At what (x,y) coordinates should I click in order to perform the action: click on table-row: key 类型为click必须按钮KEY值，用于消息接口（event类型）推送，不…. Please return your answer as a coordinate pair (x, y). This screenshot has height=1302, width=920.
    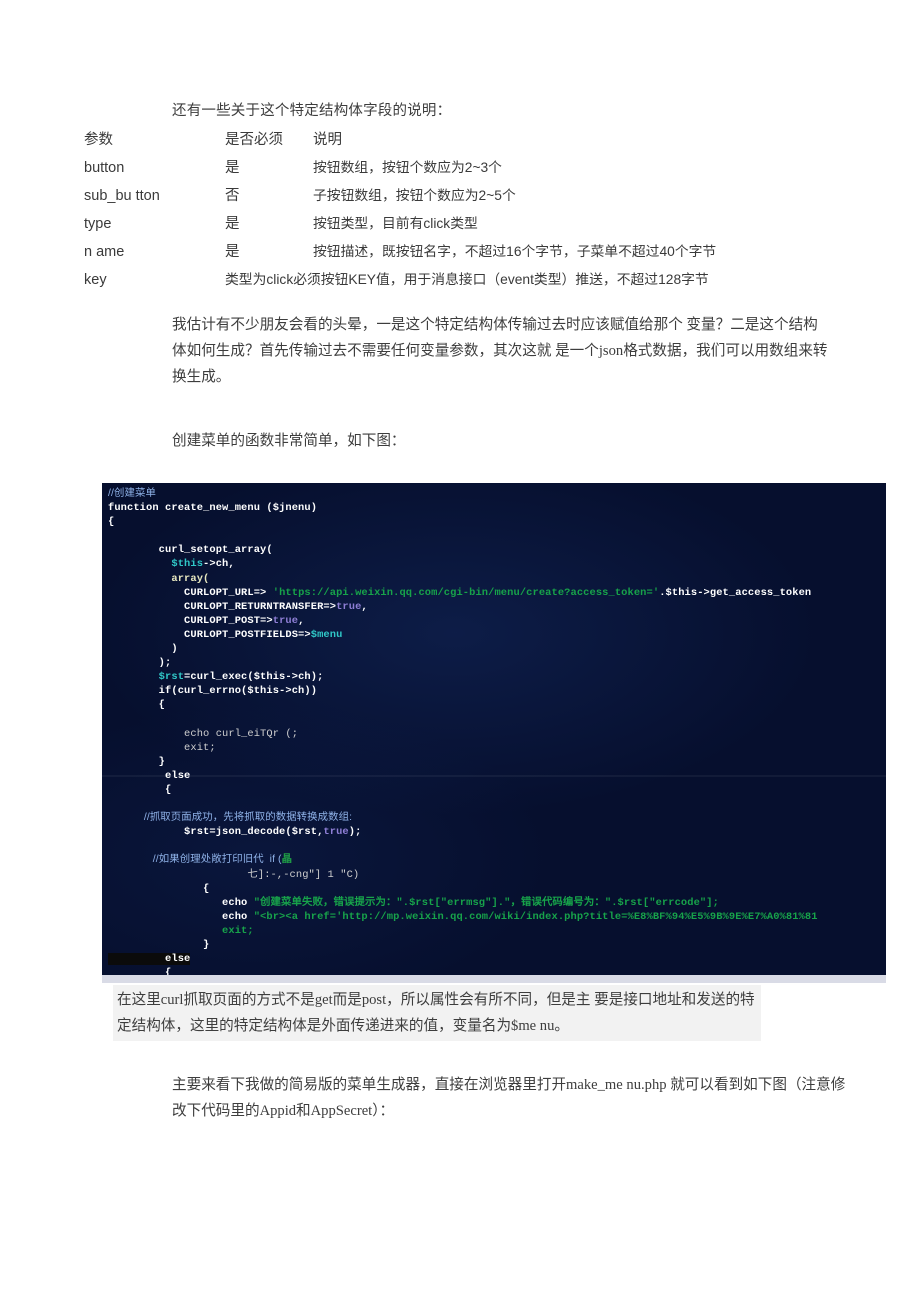
    Looking at the image, I should click on (500, 280).